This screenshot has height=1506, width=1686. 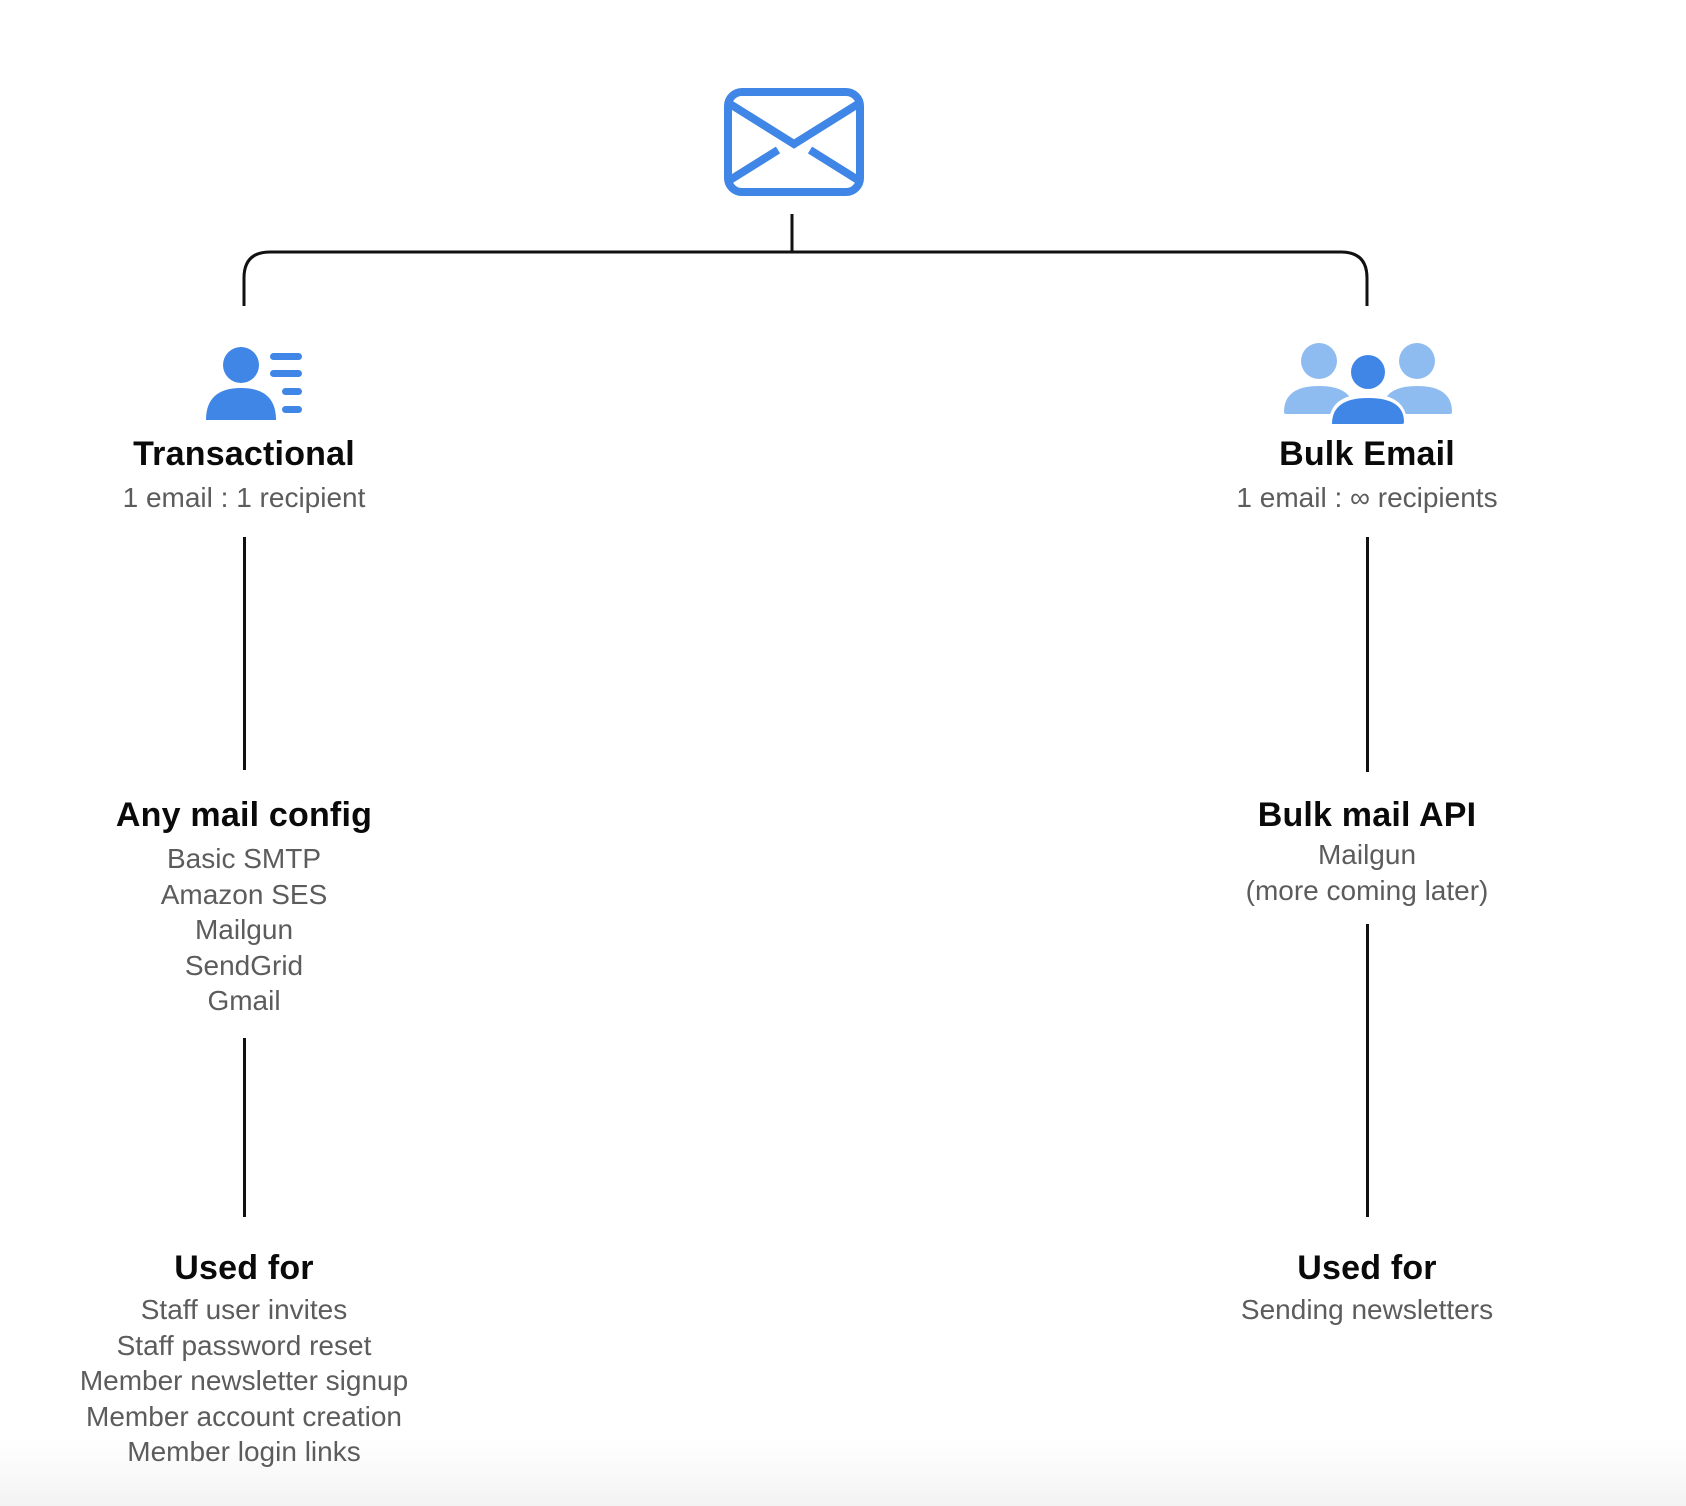 What do you see at coordinates (244, 1000) in the screenshot?
I see `config-item: Gmail` at bounding box center [244, 1000].